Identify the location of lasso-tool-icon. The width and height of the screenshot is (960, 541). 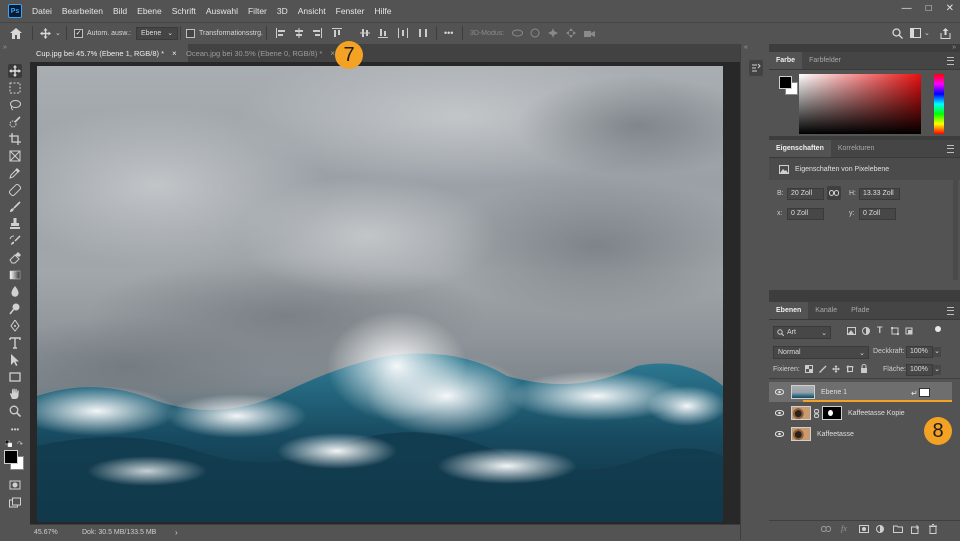
(15, 105).